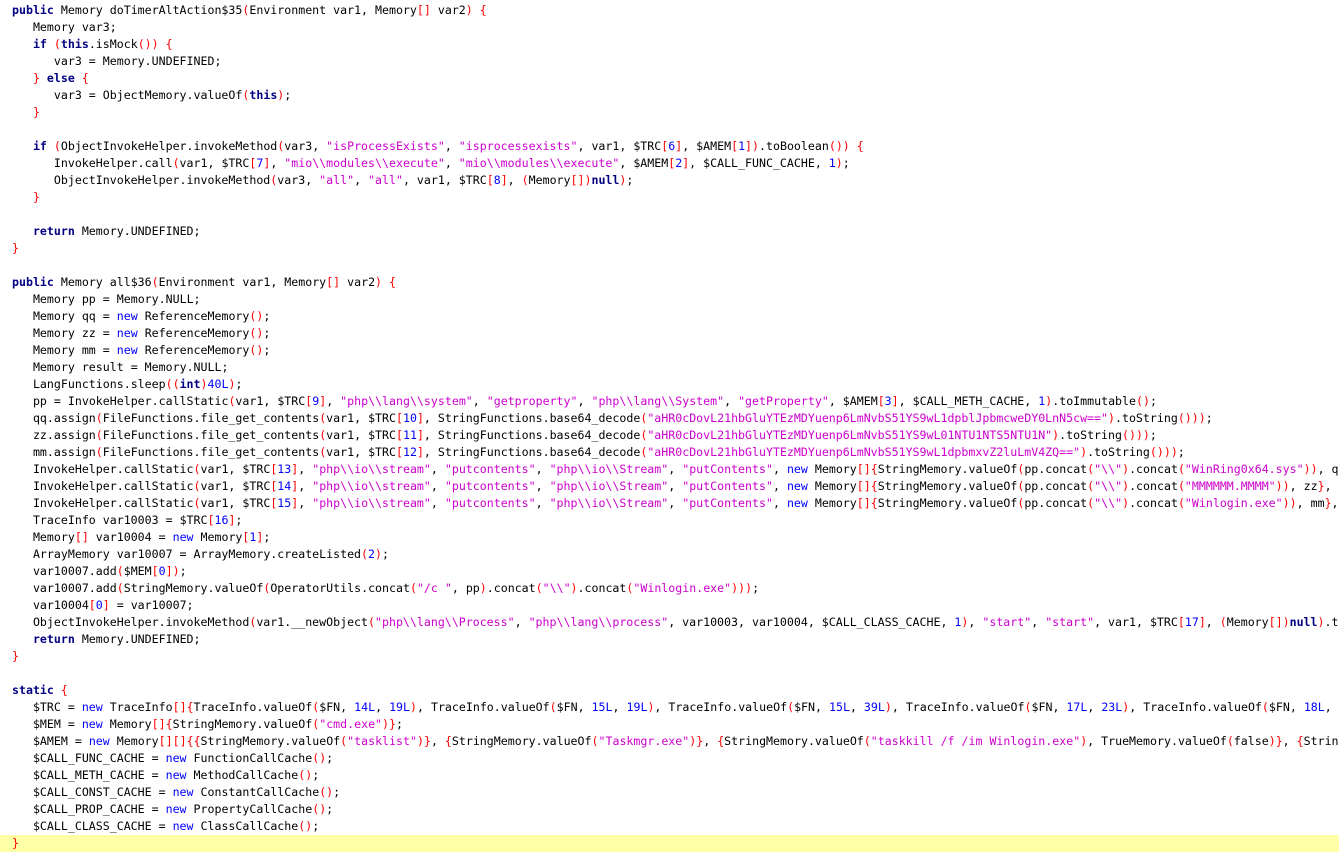 The width and height of the screenshot is (1339, 857). Describe the element at coordinates (669, 843) in the screenshot. I see `code-line-current: }` at that location.